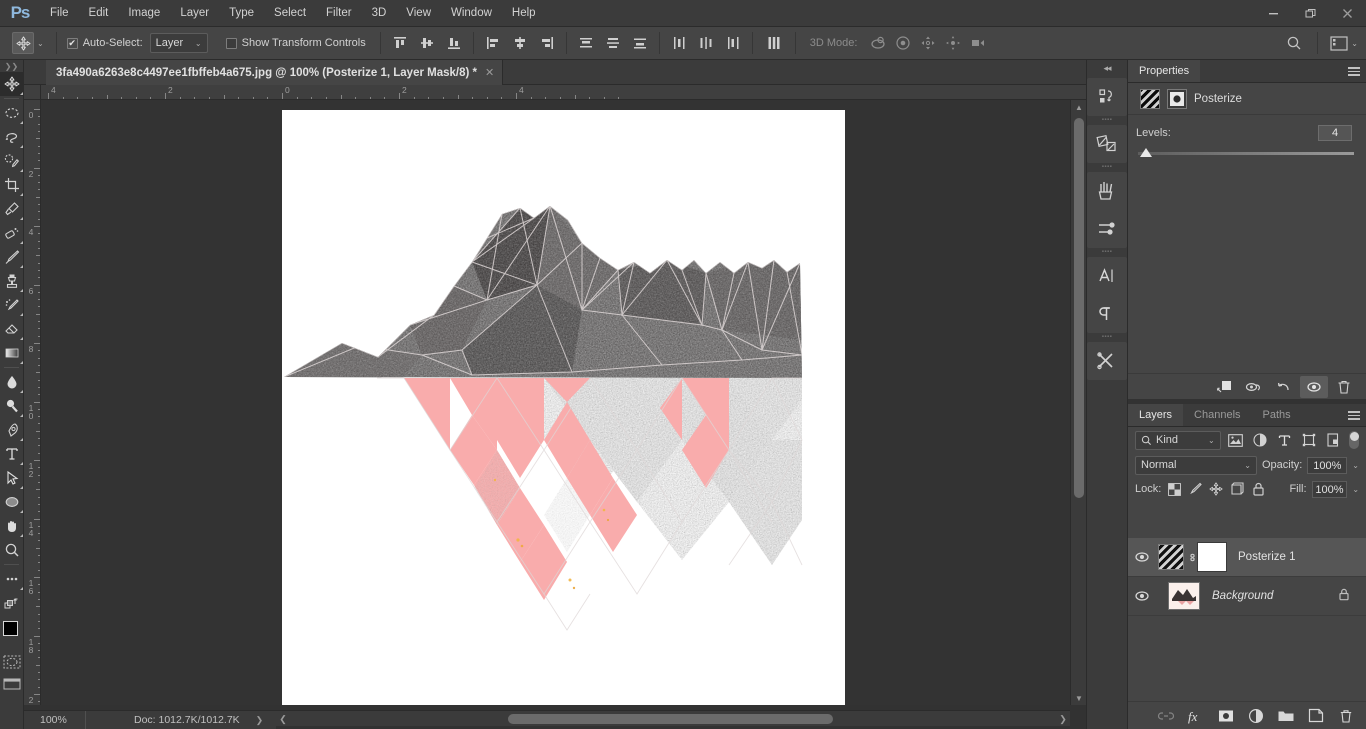  Describe the element at coordinates (877, 43) in the screenshot. I see `orbit-3d-button` at that location.